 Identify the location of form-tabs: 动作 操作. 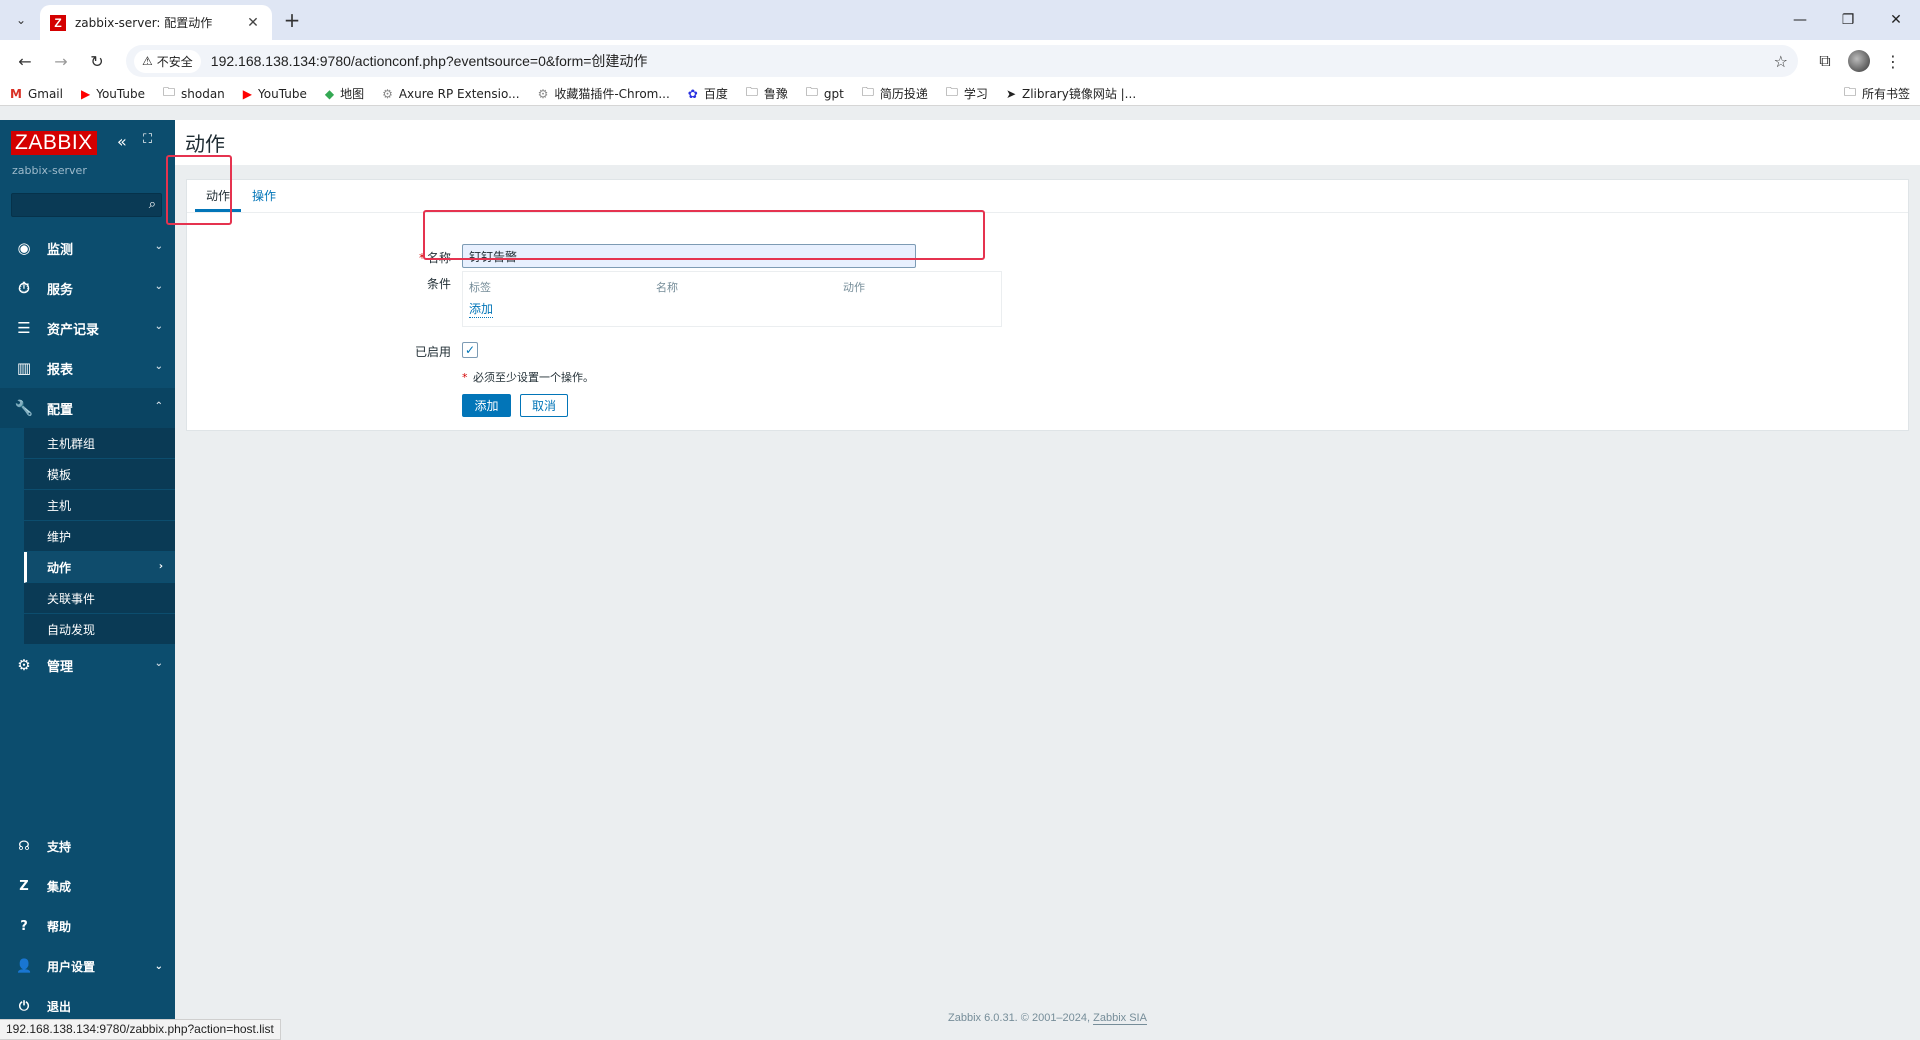
(1047, 196).